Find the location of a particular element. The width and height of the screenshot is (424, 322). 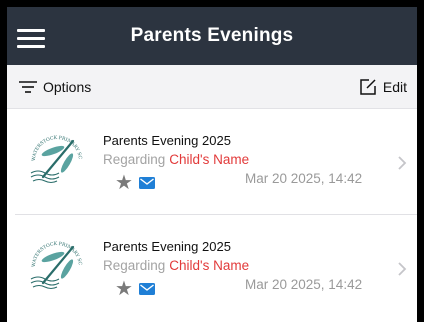

hamburger-menu-icon is located at coordinates (31, 39).